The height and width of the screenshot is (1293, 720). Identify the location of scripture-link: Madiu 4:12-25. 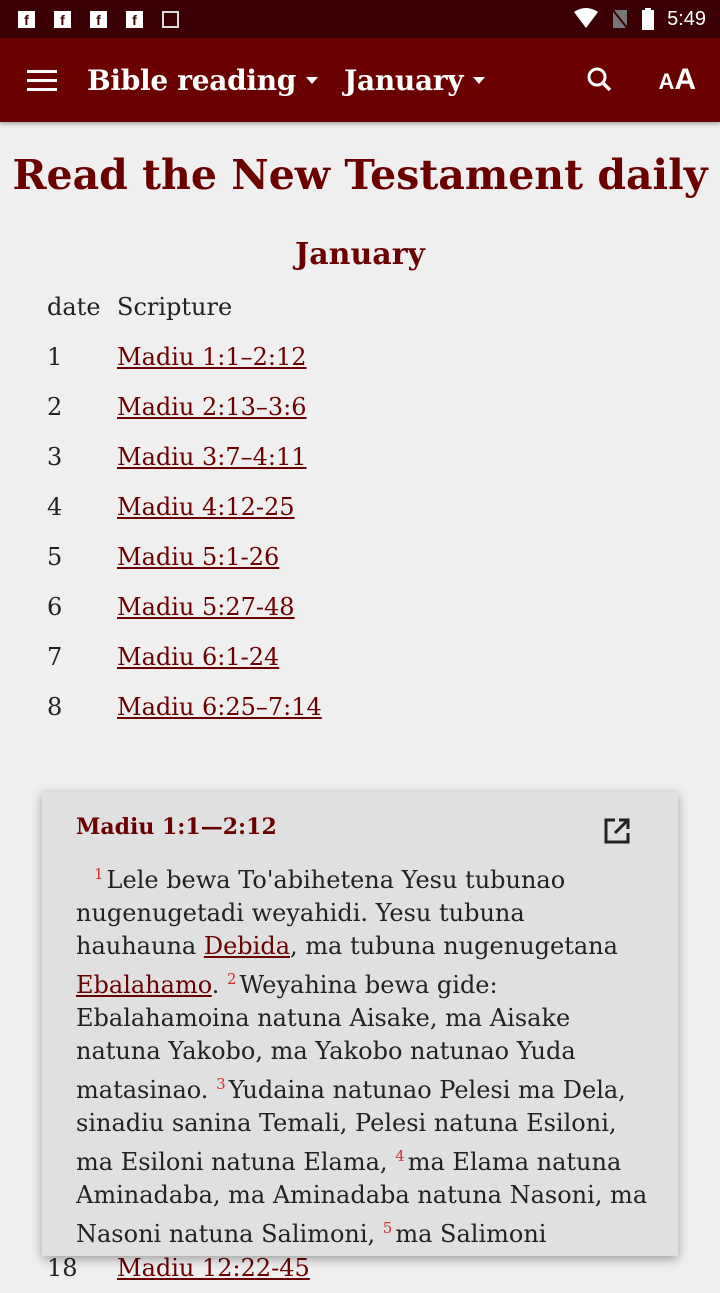
(206, 507).